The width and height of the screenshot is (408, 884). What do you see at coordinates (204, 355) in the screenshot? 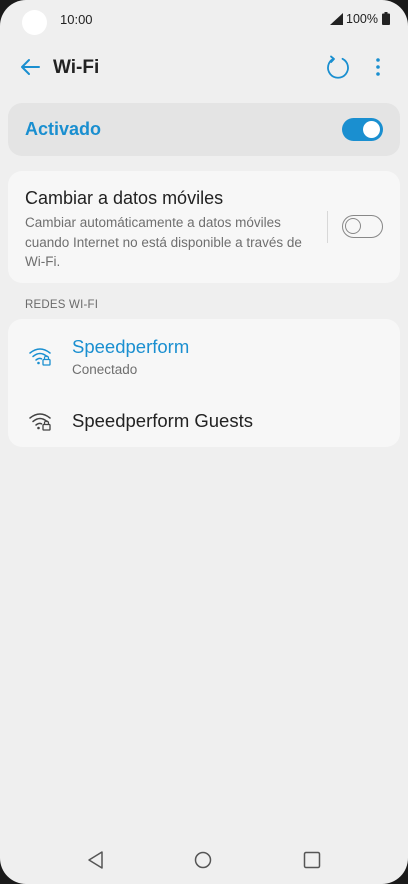
I see `network-item-speedperform: Speedperform Conectado` at bounding box center [204, 355].